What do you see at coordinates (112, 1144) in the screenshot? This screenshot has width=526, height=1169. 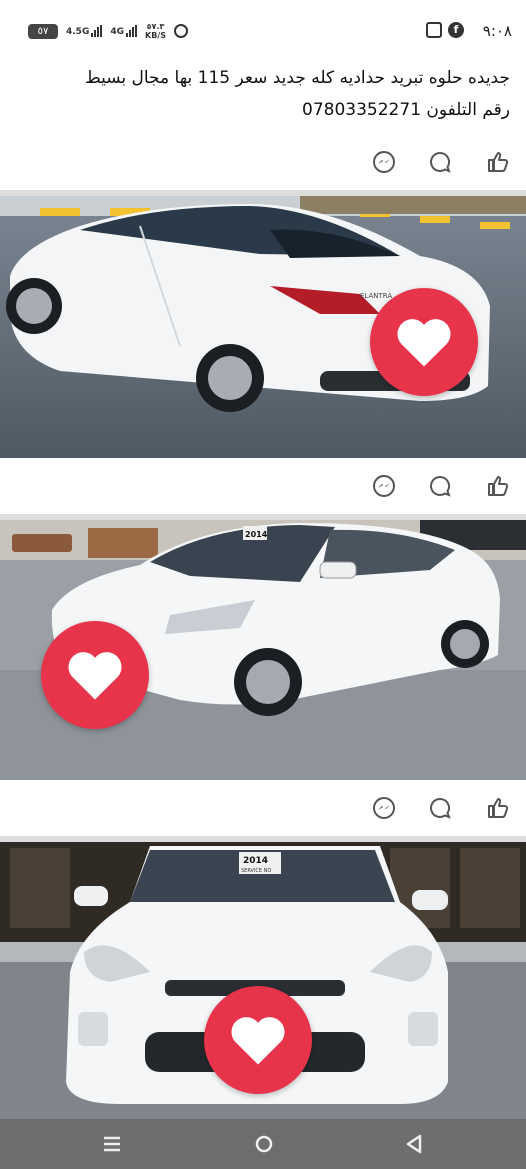 I see `recent-apps-icon` at bounding box center [112, 1144].